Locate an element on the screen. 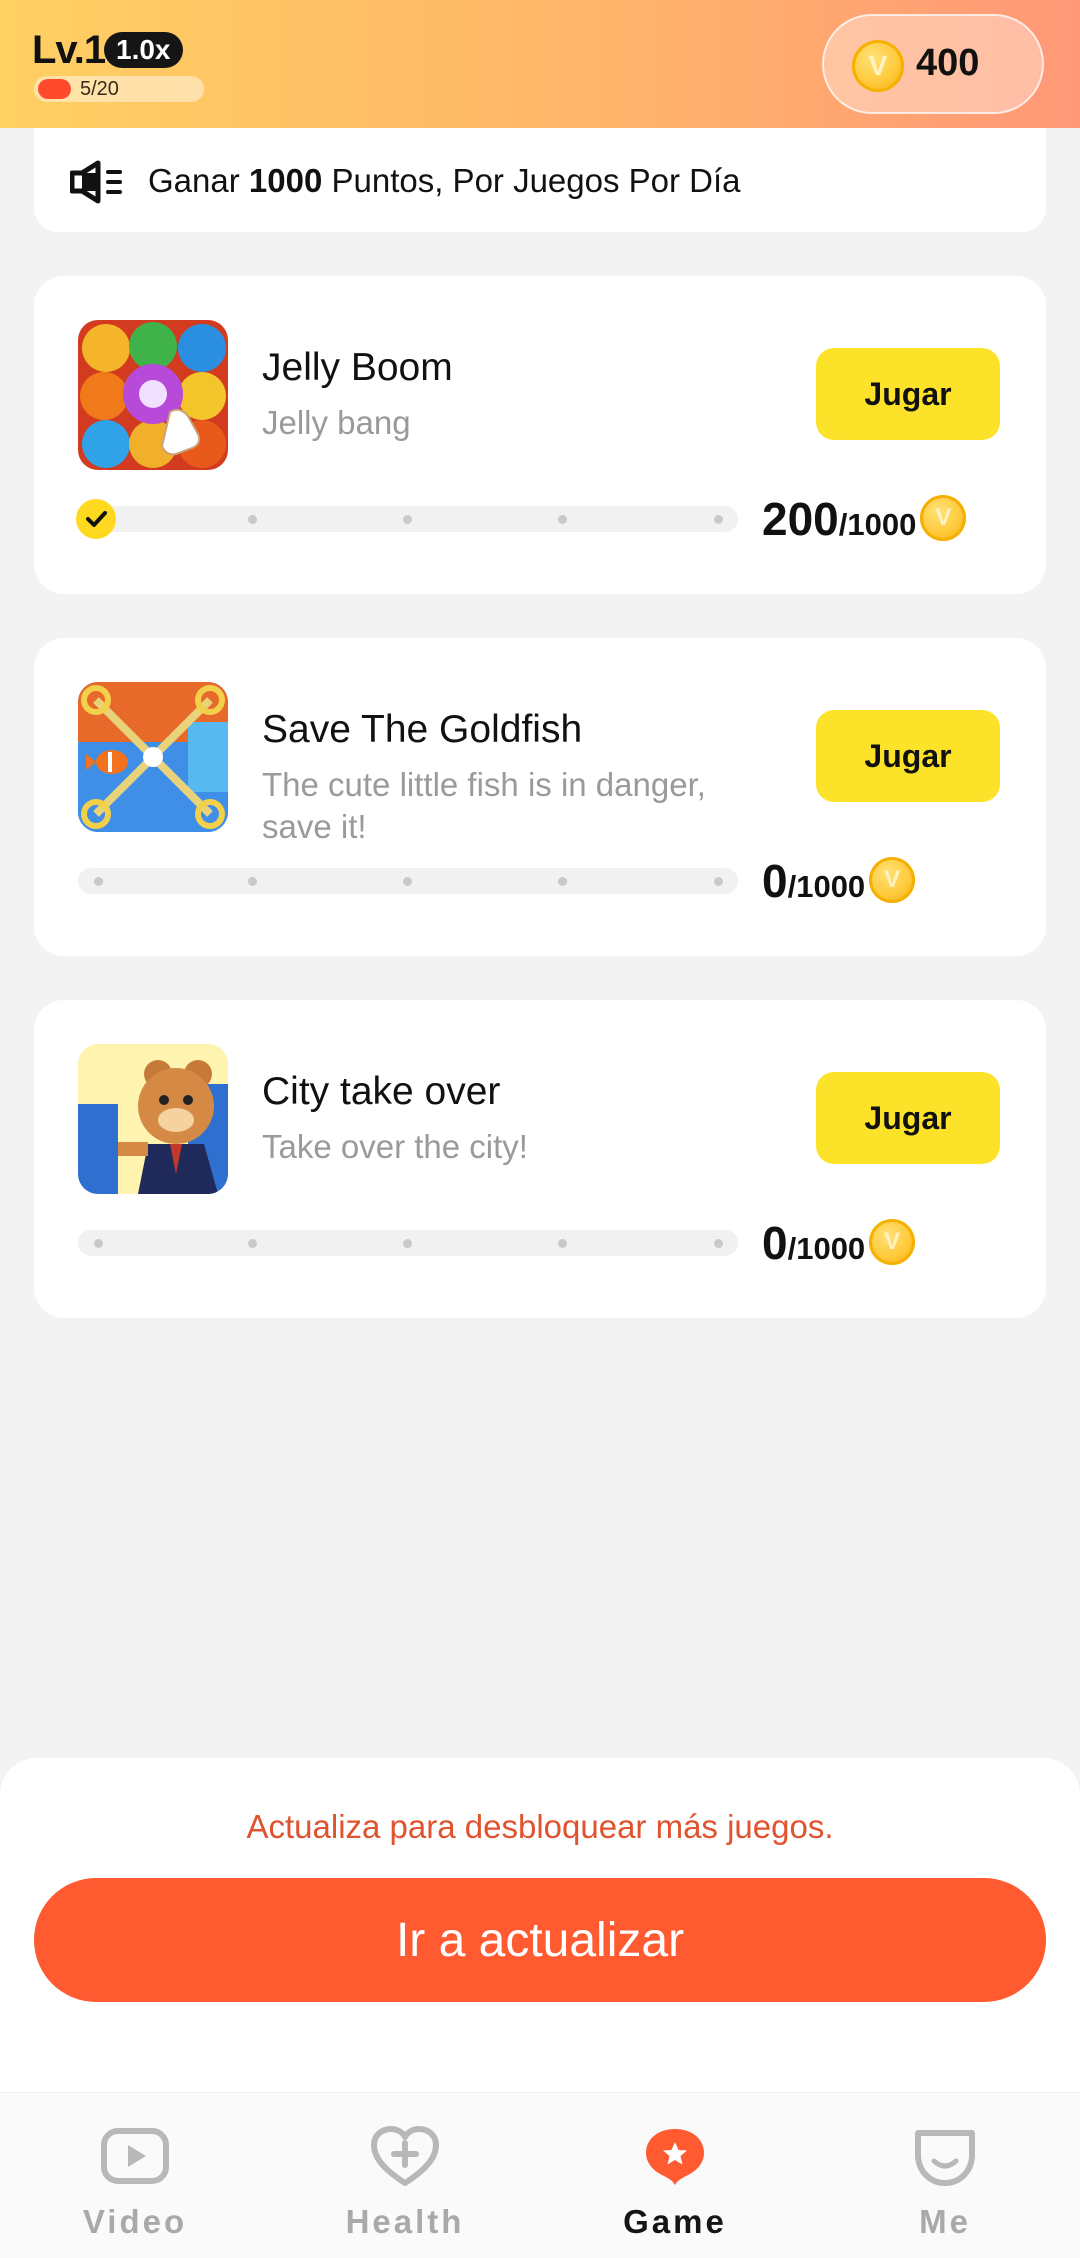 Image resolution: width=1080 pixels, height=2258 pixels. coin-amount: 400 is located at coordinates (948, 63).